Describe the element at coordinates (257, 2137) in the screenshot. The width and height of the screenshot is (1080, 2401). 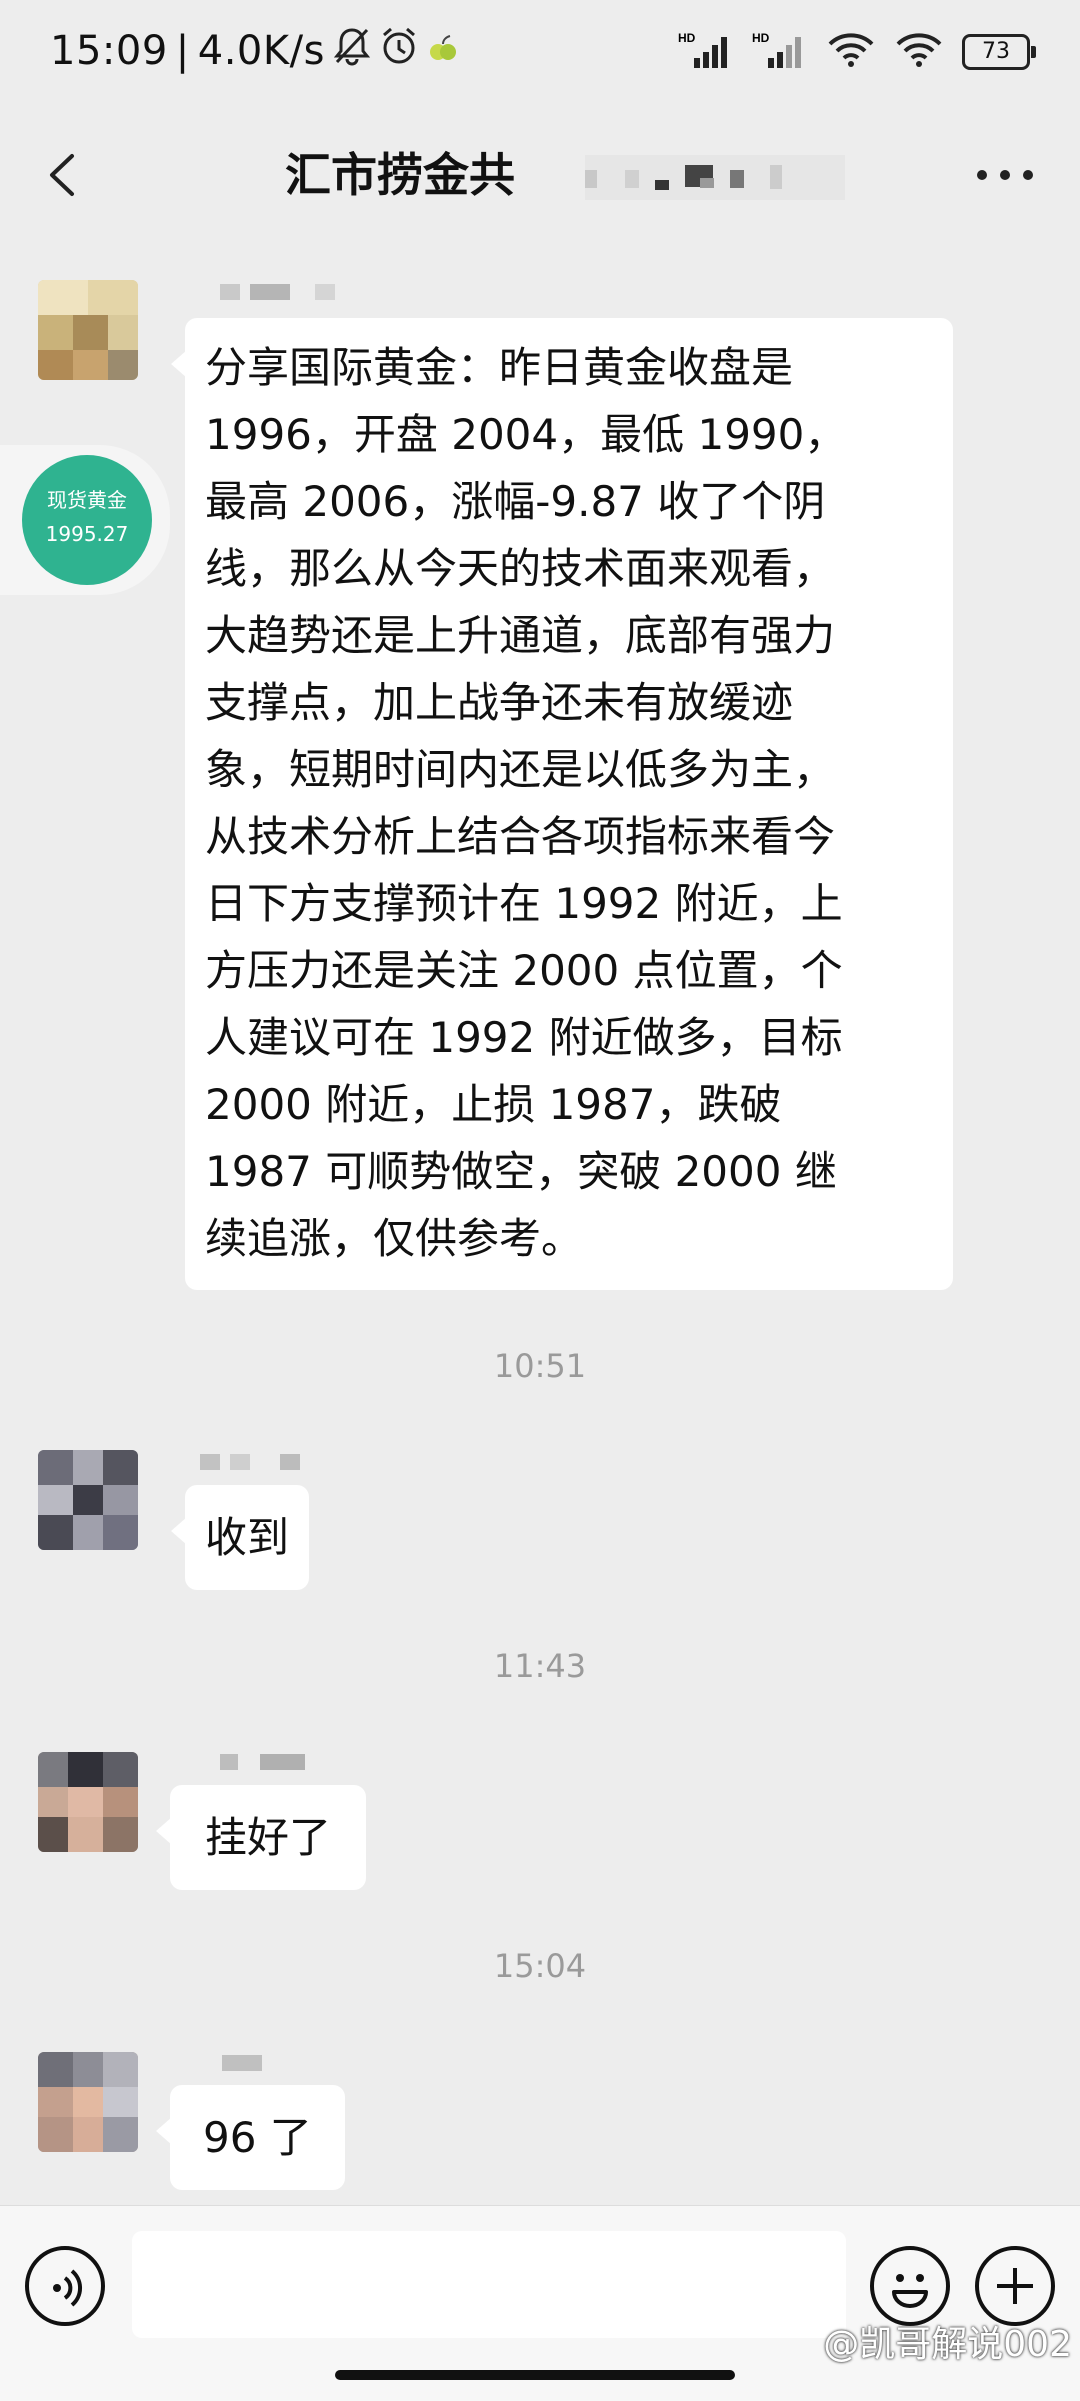
I see `message-text: 96 了` at that location.